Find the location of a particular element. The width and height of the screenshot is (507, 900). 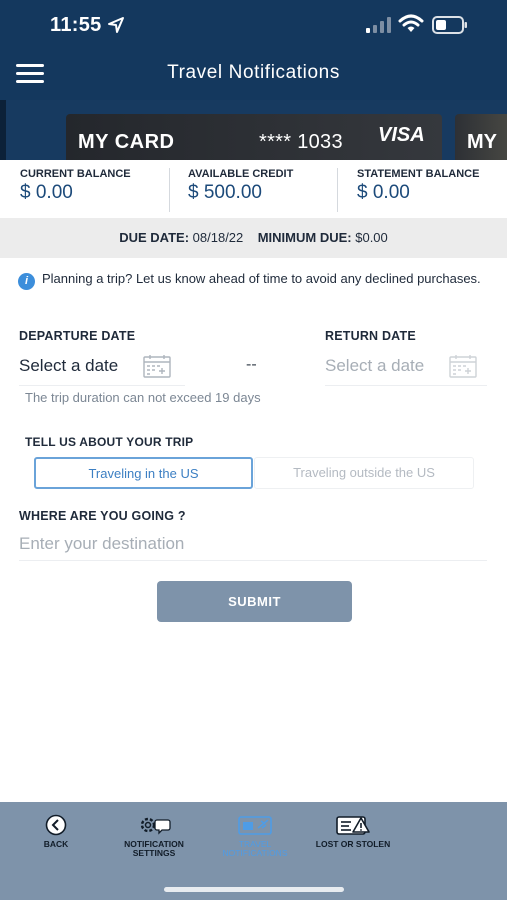

next-card: MY is located at coordinates (481, 137).